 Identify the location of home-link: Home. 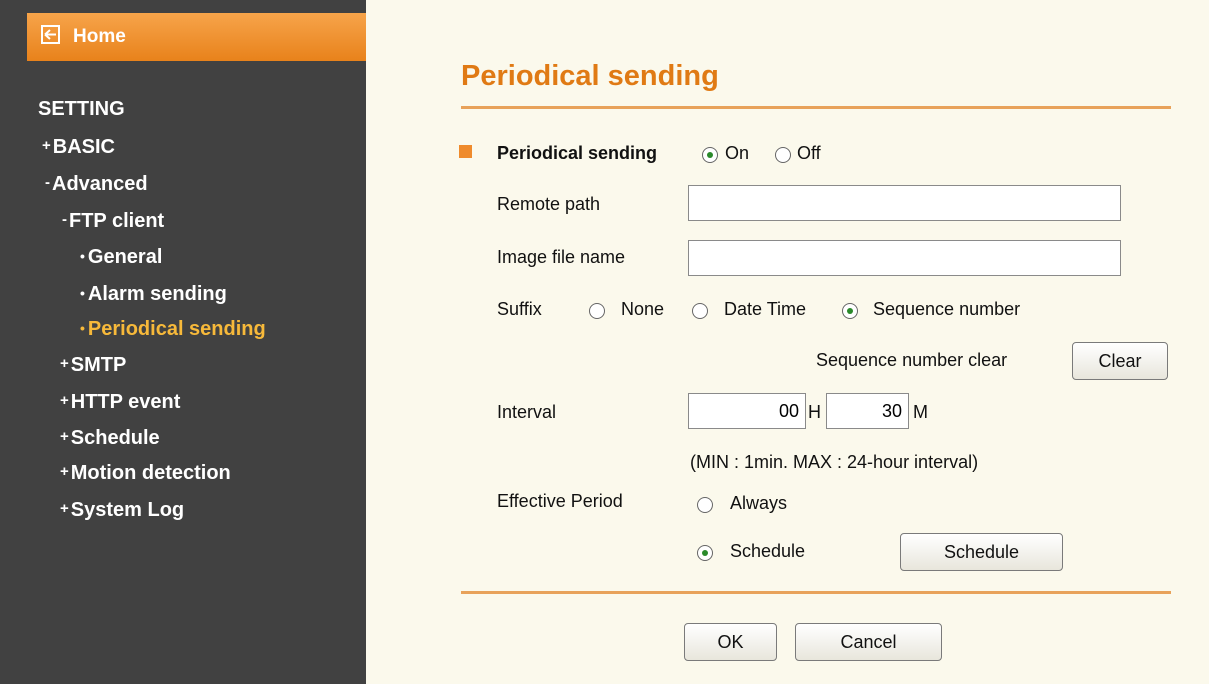
(196, 37).